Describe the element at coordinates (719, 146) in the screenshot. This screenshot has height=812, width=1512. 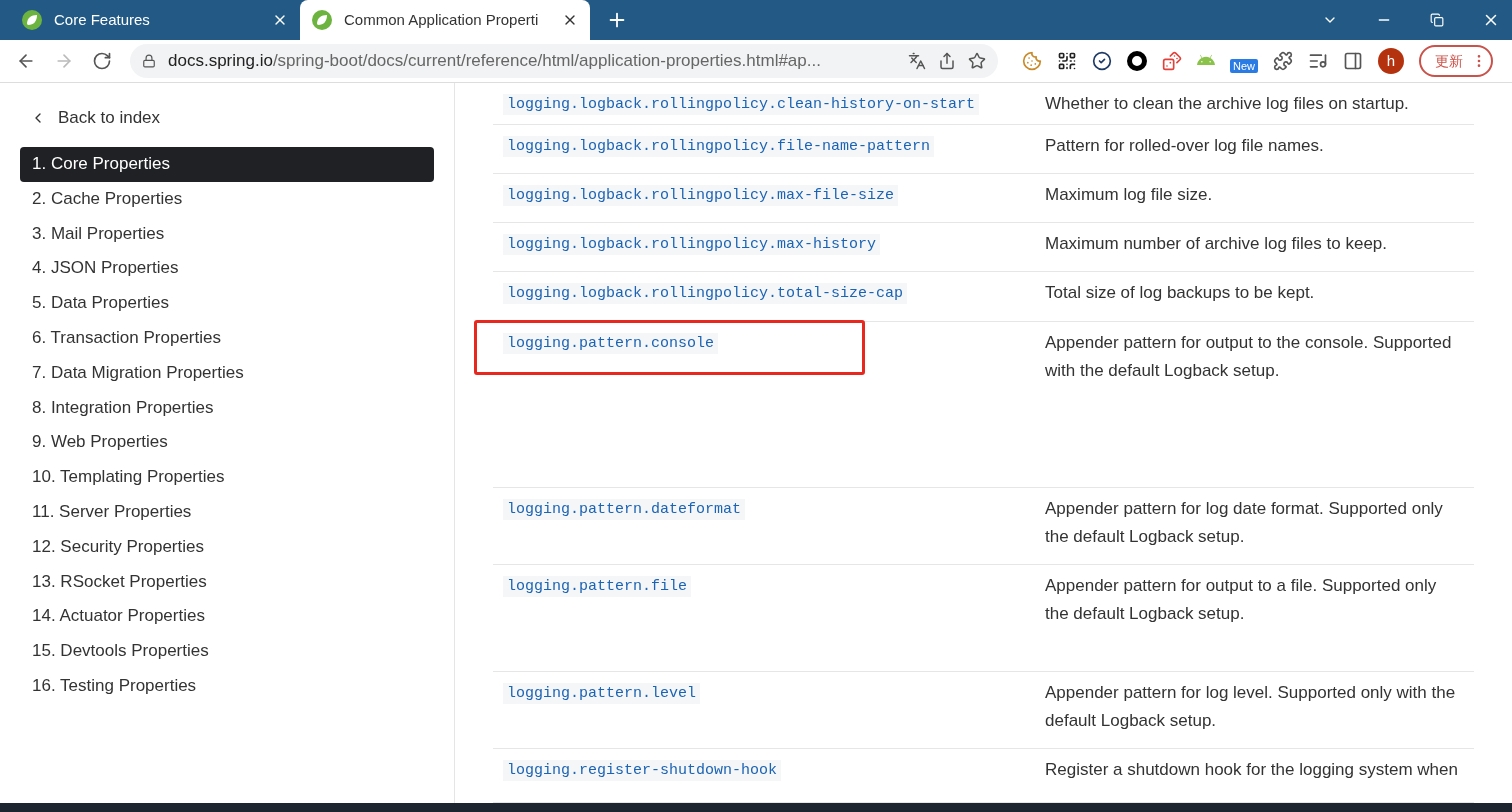
I see `property-key: logging.logback.rollingpolicy.file-name-pattern` at that location.